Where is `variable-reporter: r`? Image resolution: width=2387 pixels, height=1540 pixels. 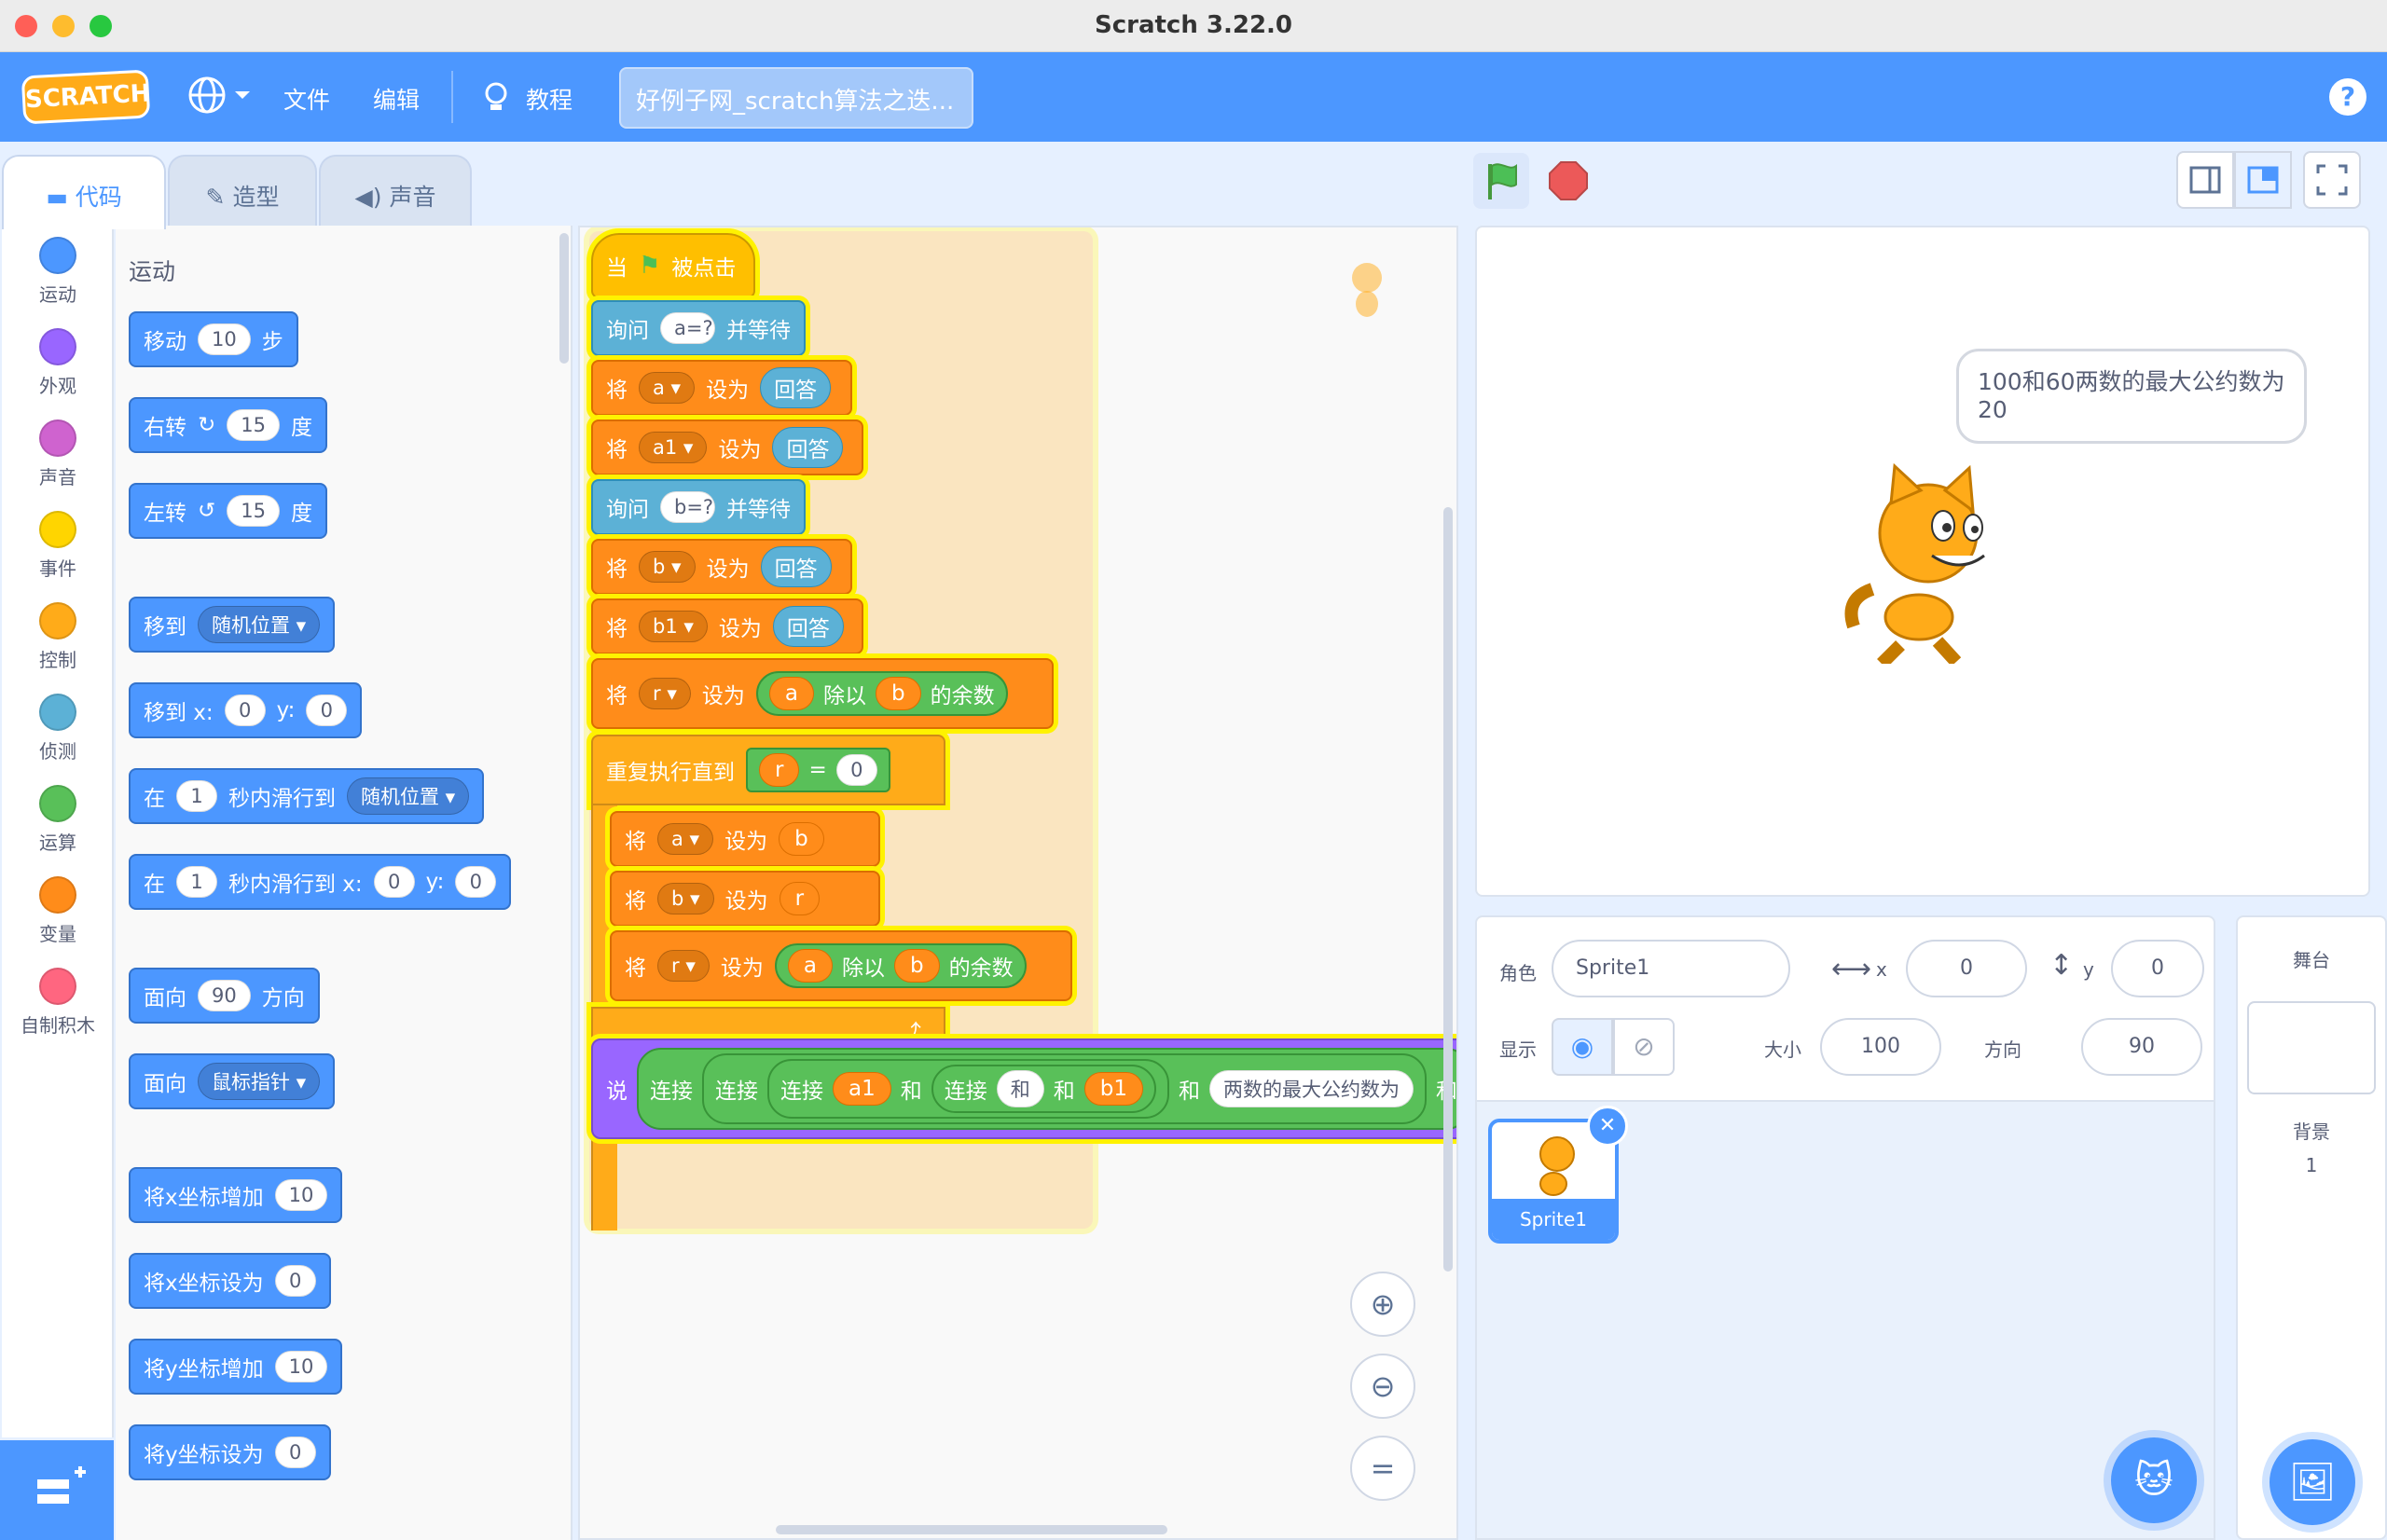 variable-reporter: r is located at coordinates (779, 770).